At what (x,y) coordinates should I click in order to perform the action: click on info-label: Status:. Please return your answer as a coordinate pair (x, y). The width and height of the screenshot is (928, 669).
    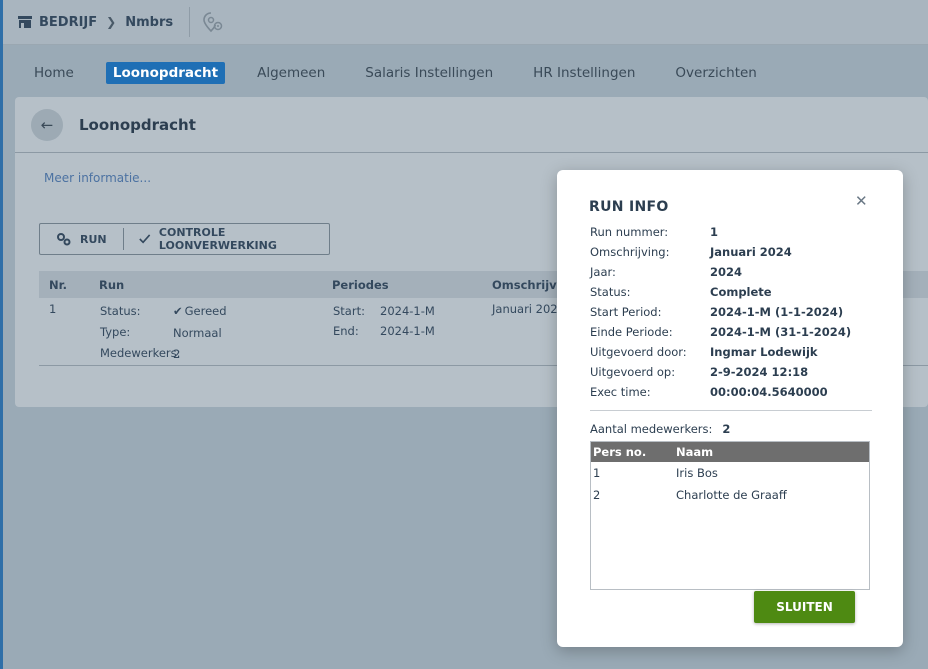
    Looking at the image, I should click on (610, 292).